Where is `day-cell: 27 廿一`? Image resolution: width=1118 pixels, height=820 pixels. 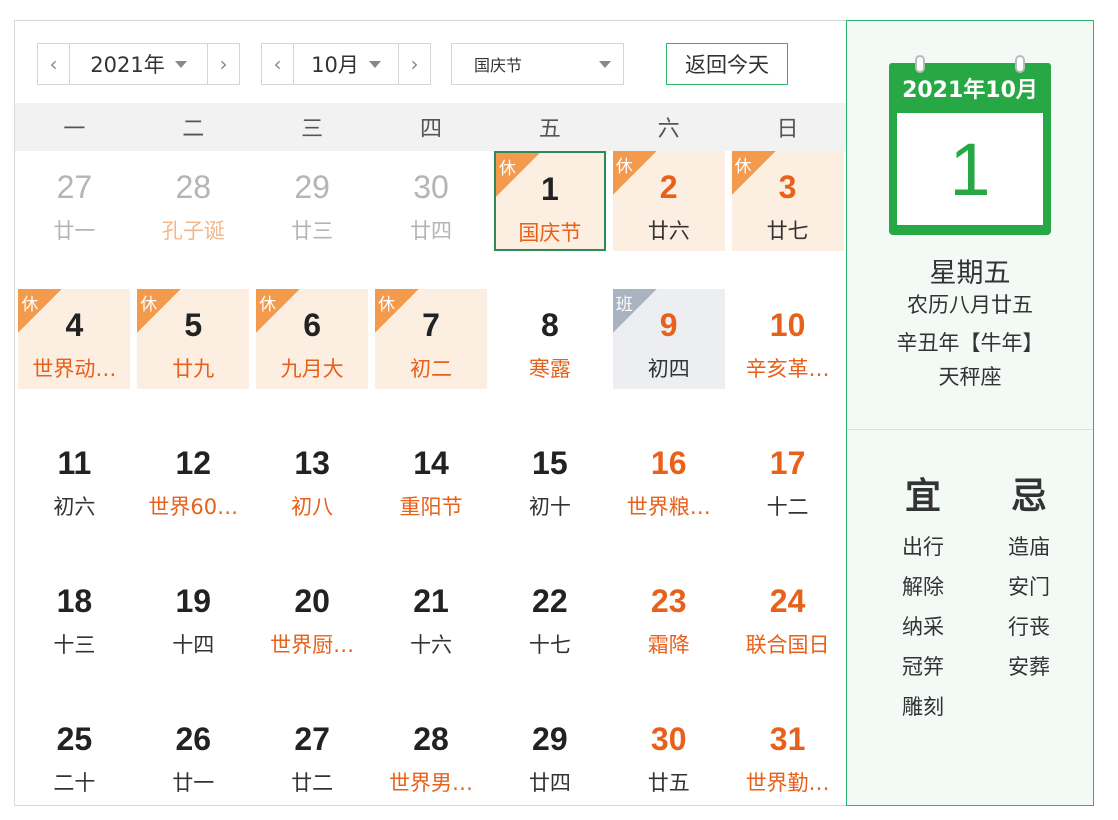
day-cell: 27 廿一 is located at coordinates (74, 201).